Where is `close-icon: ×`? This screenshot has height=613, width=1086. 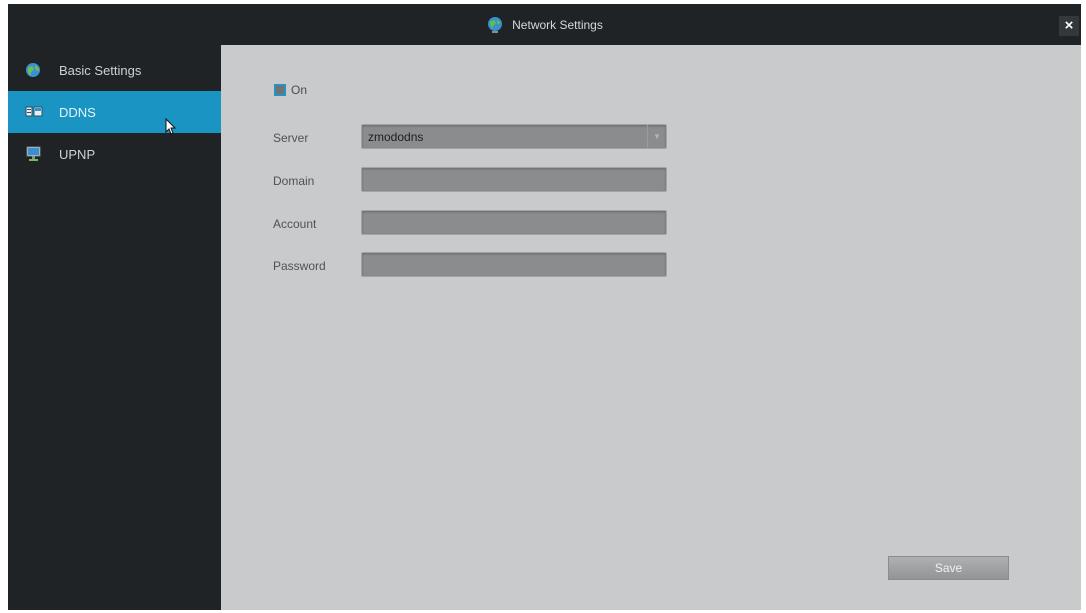 close-icon: × is located at coordinates (1069, 25).